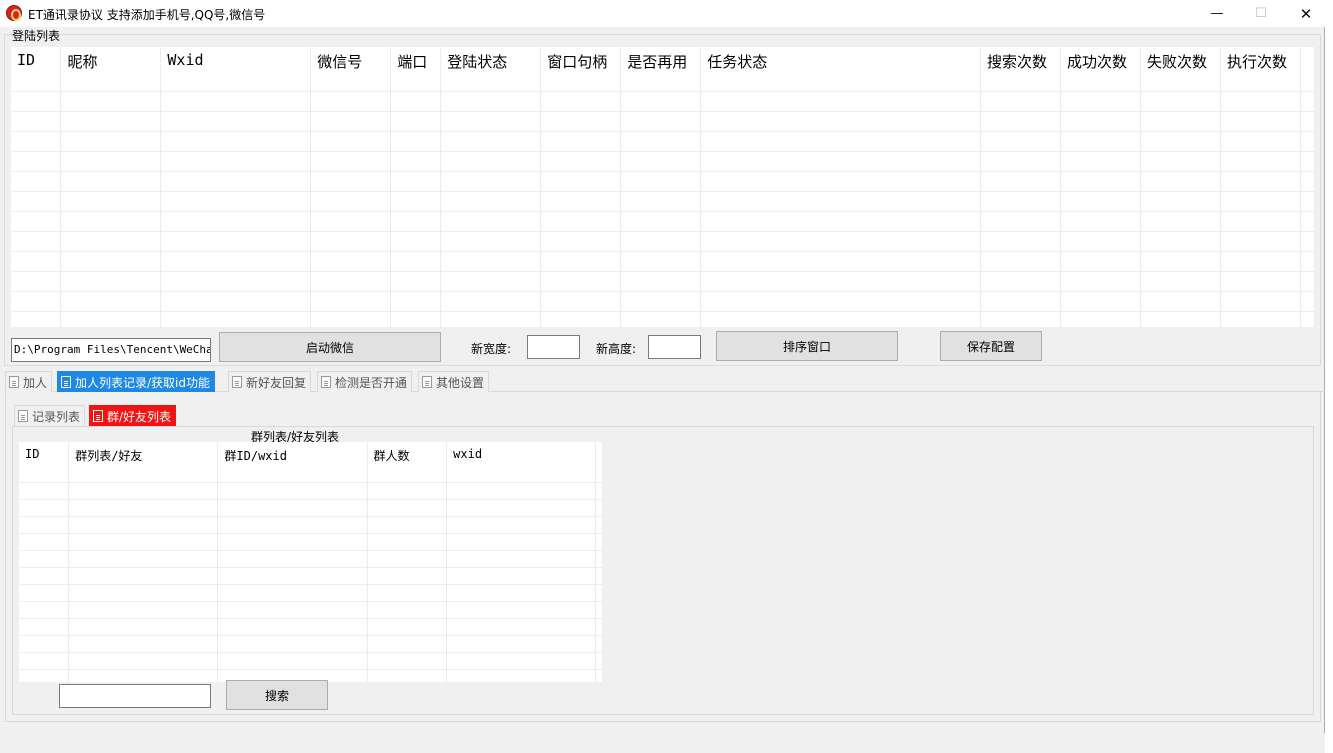  Describe the element at coordinates (991, 346) in the screenshot. I see `save-config-button: 保存配置` at that location.